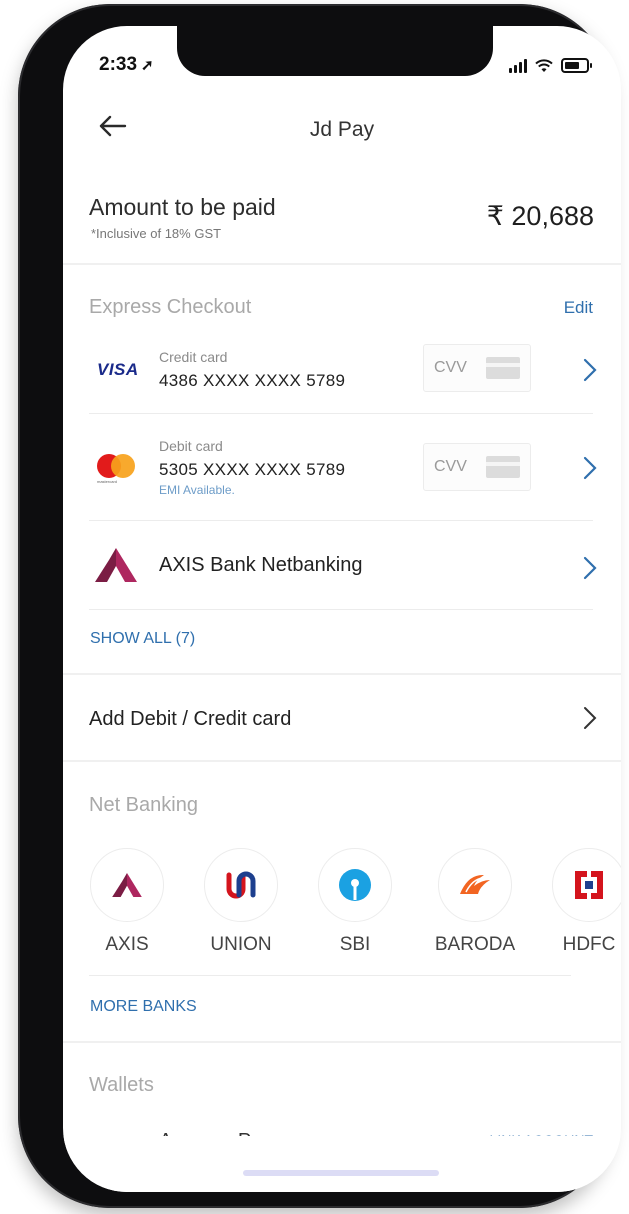 The height and width of the screenshot is (1214, 629). I want to click on bank-axis: AXIS, so click(127, 902).